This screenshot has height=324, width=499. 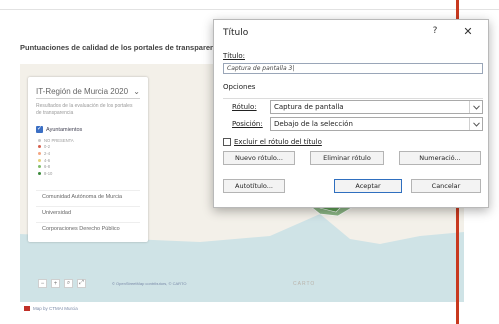 What do you see at coordinates (353, 98) in the screenshot?
I see `options-divider` at bounding box center [353, 98].